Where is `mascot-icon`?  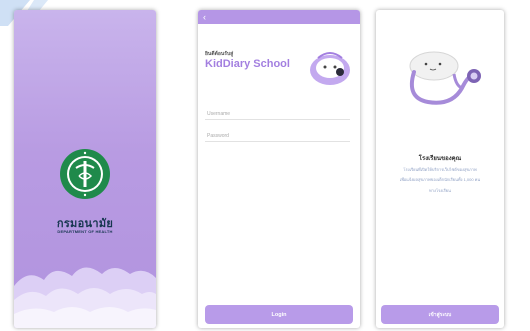
mascot-icon is located at coordinates (330, 68).